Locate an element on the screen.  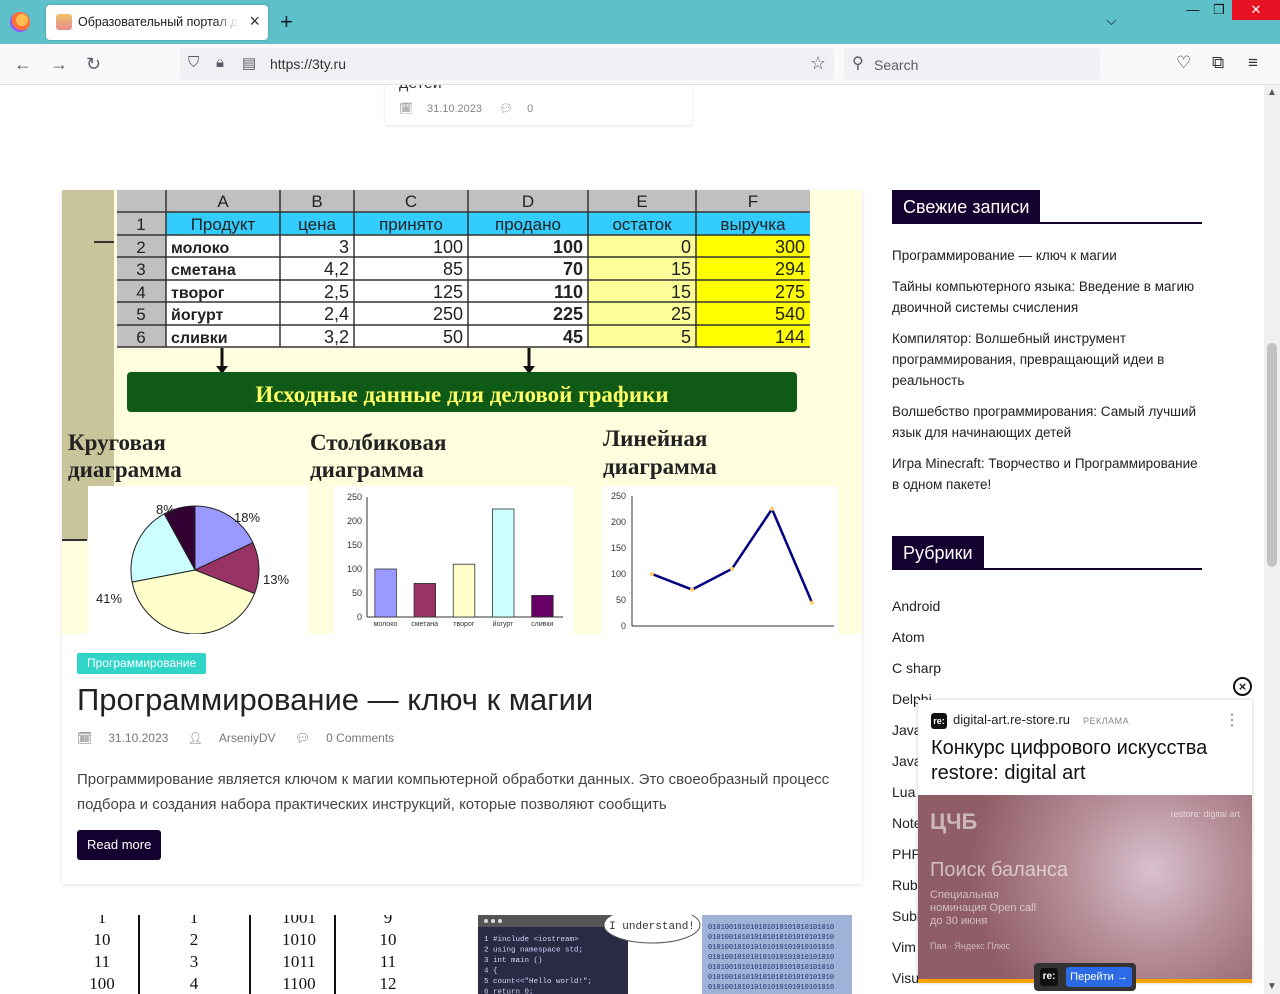
binary-cell: 1 is located at coordinates (102, 921).